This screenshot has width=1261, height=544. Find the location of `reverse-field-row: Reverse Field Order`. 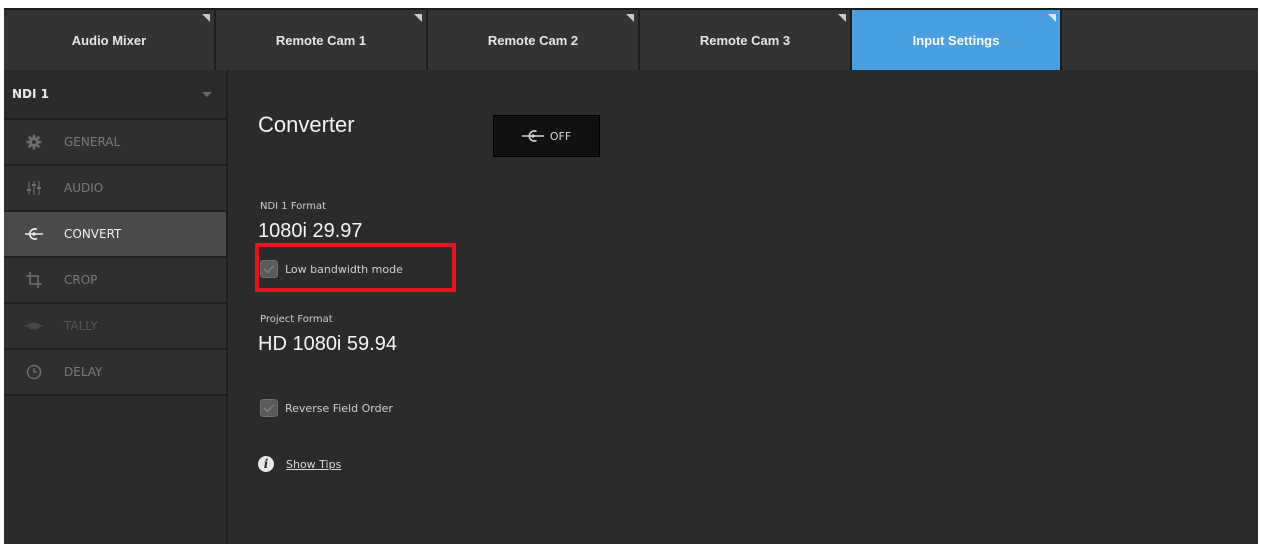

reverse-field-row: Reverse Field Order is located at coordinates (326, 408).